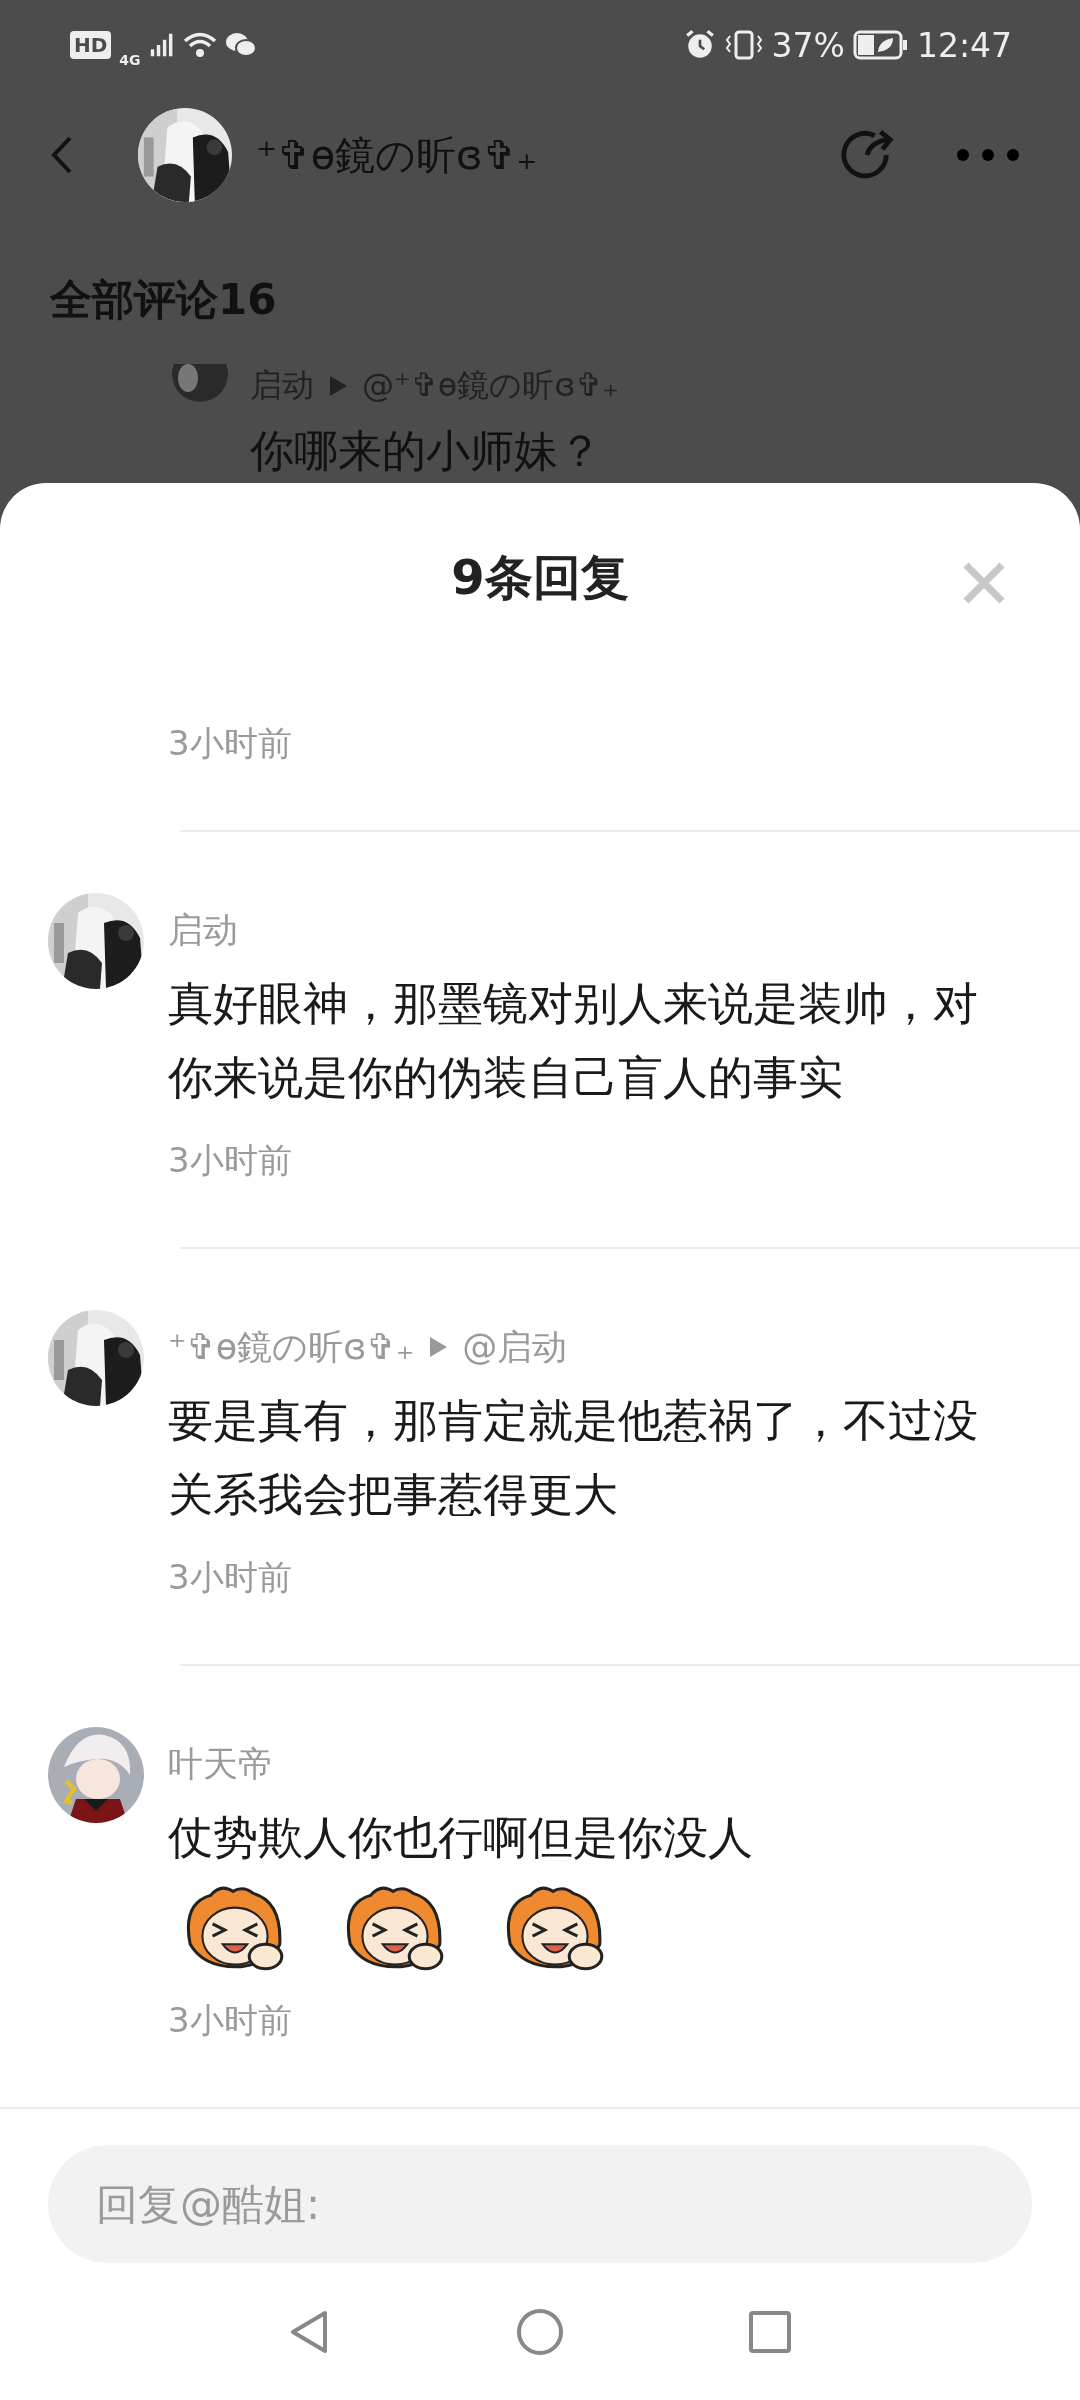  Describe the element at coordinates (743, 45) in the screenshot. I see `vibrate-icon` at that location.